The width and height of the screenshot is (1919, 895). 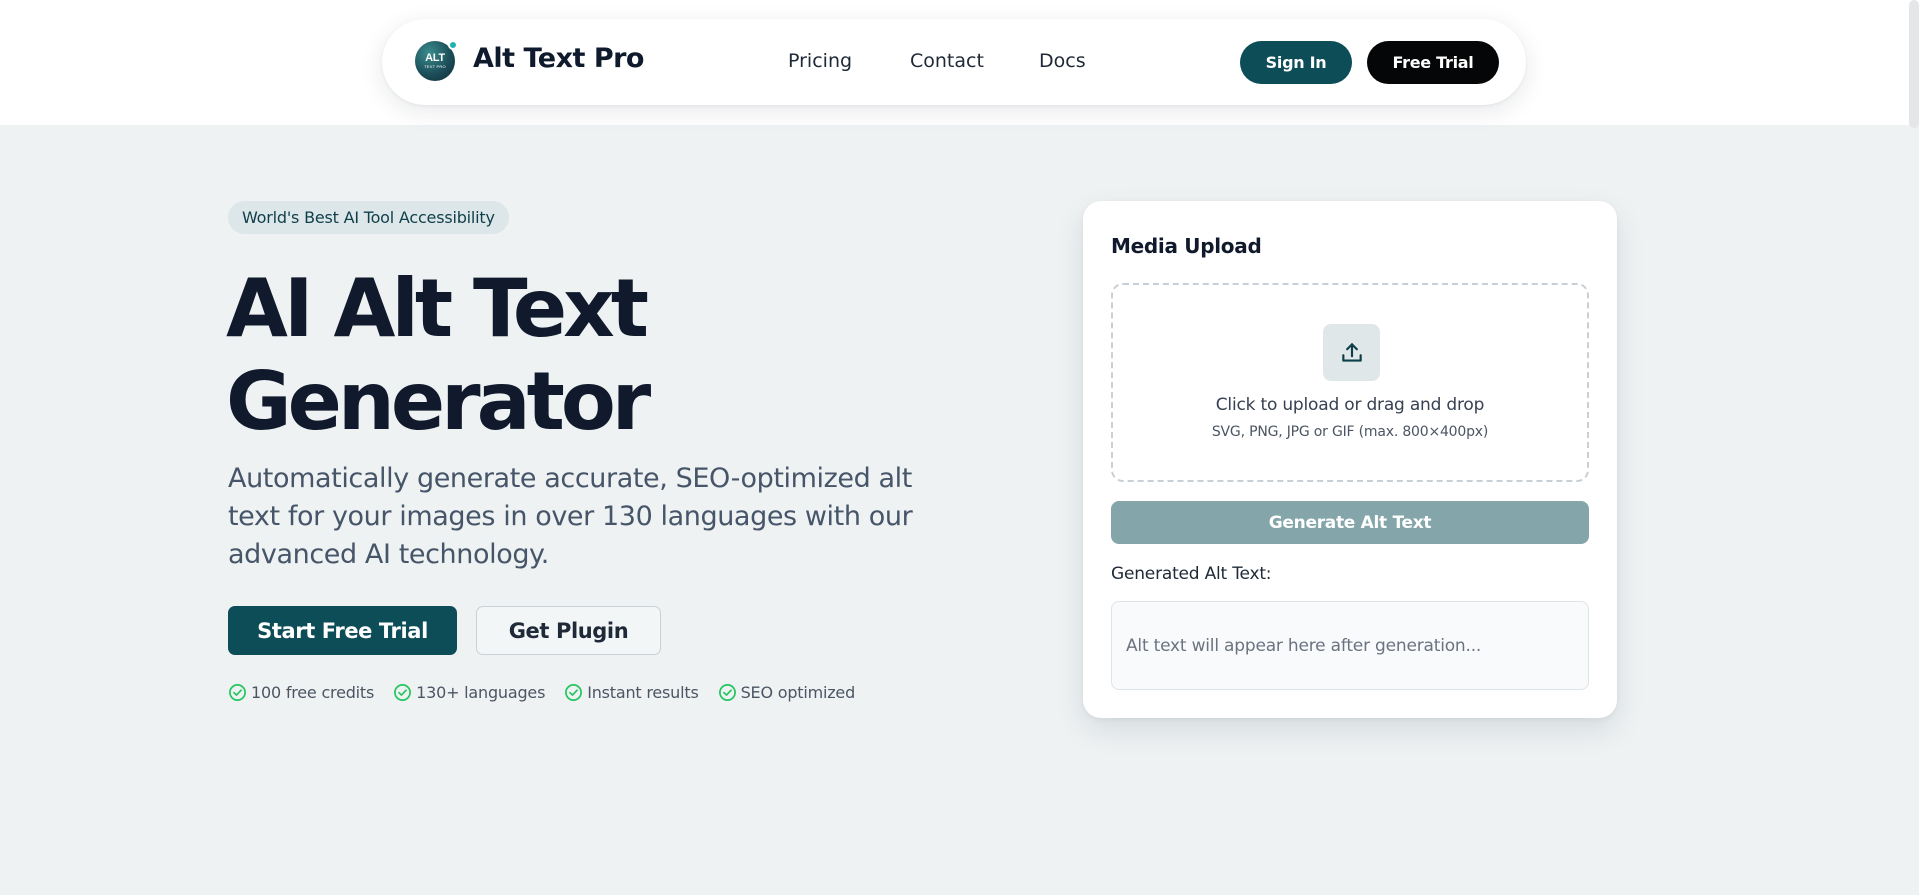 I want to click on feature-label: 130+ languages, so click(x=481, y=692).